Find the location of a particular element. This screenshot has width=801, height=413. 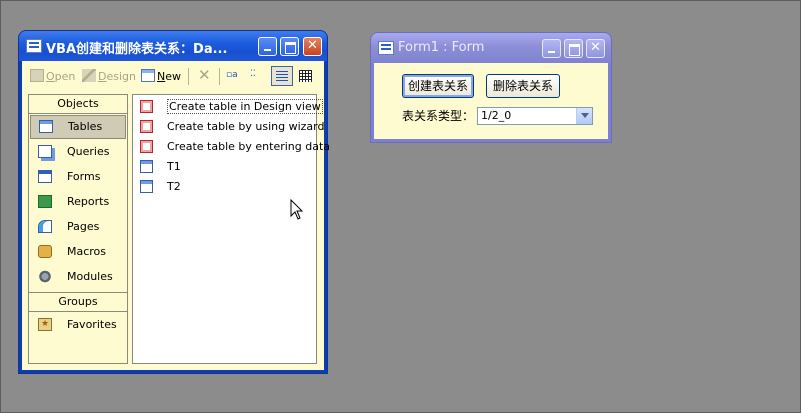

favorites-icon: ★ is located at coordinates (45, 324).